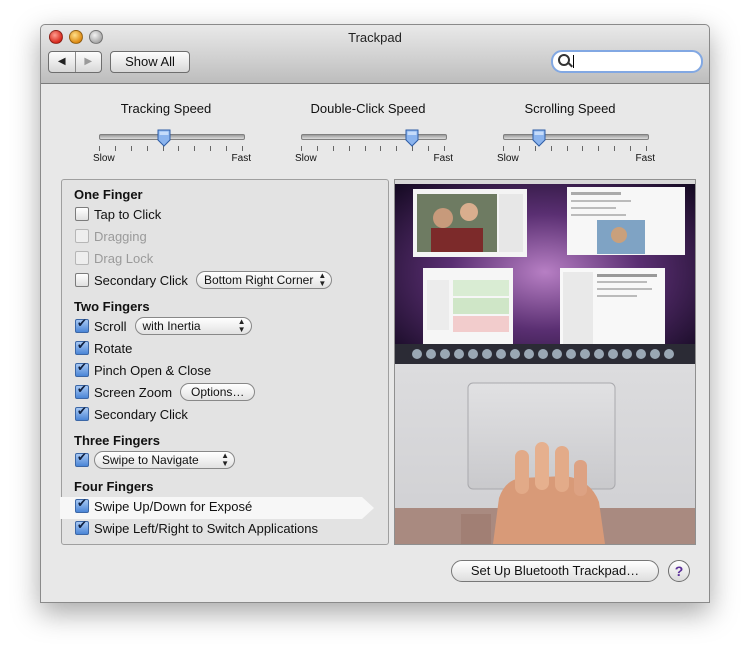 This screenshot has width=748, height=656. Describe the element at coordinates (82, 280) in the screenshot. I see `one-finger-secondary-click-checkbox` at that location.